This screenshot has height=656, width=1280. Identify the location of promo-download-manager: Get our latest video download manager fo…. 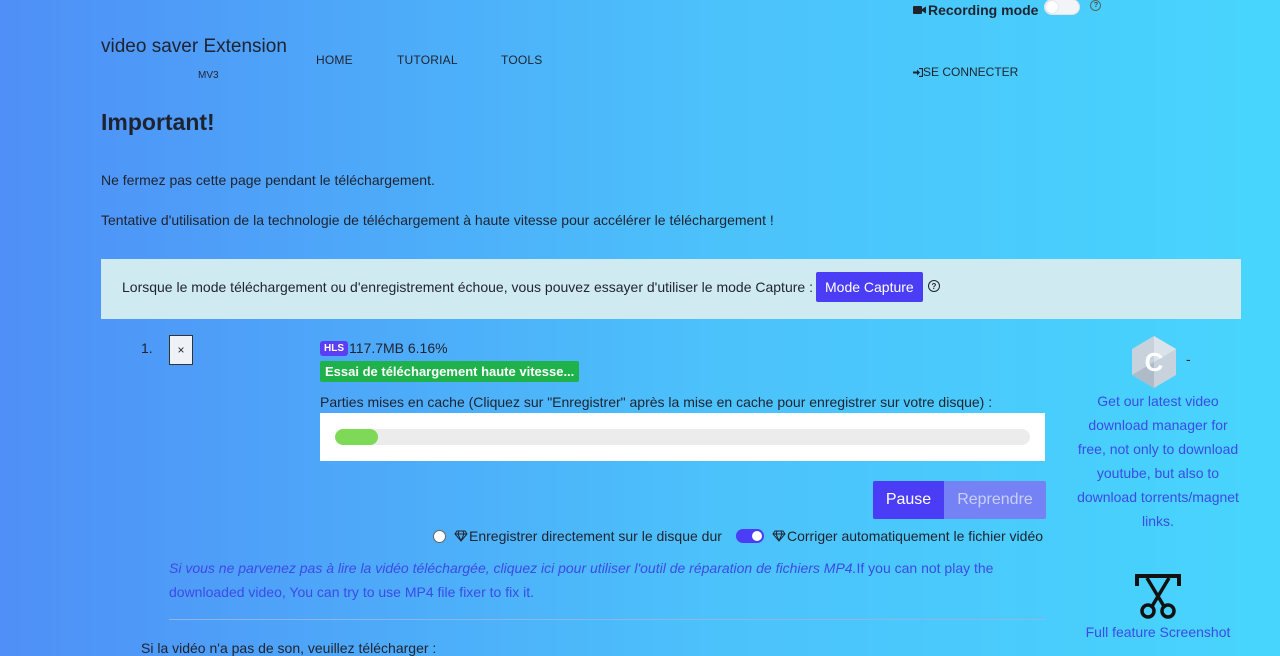
(1158, 461).